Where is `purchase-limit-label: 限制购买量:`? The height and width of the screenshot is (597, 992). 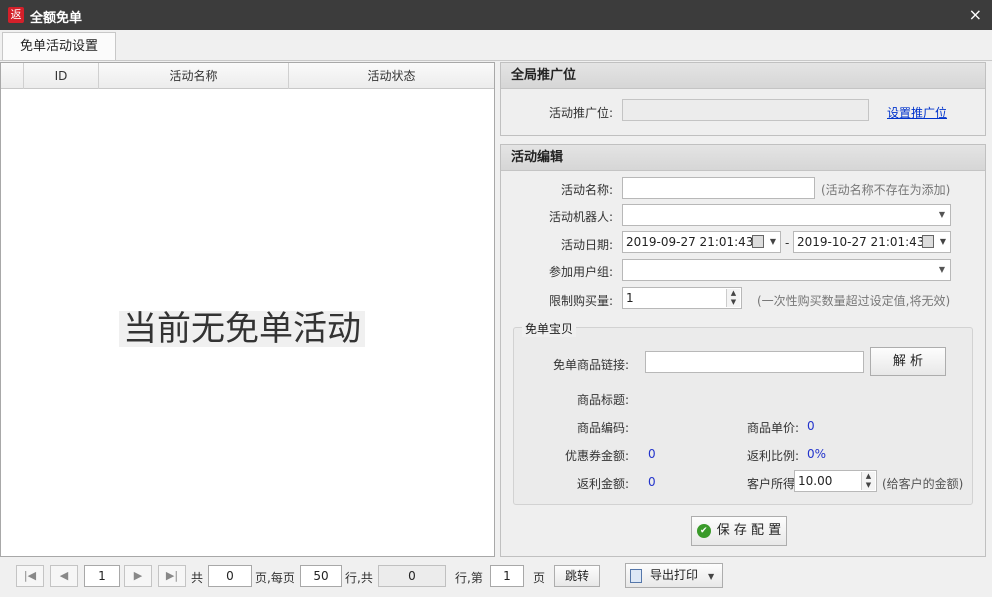 purchase-limit-label: 限制购买量: is located at coordinates (580, 301).